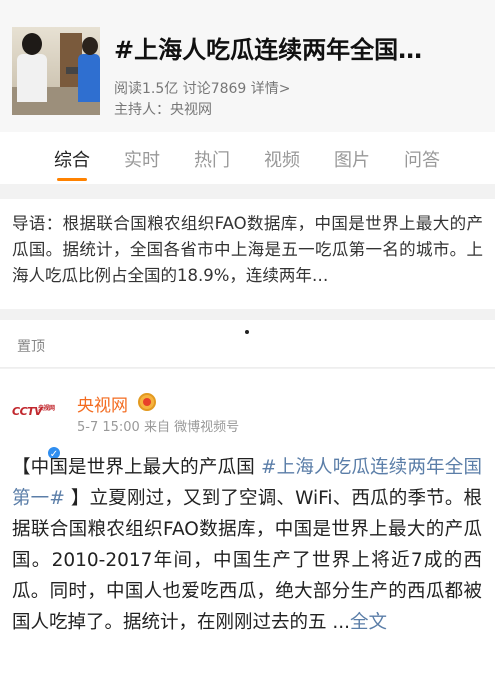  Describe the element at coordinates (102, 403) in the screenshot. I see `author-name: 央视网` at that location.